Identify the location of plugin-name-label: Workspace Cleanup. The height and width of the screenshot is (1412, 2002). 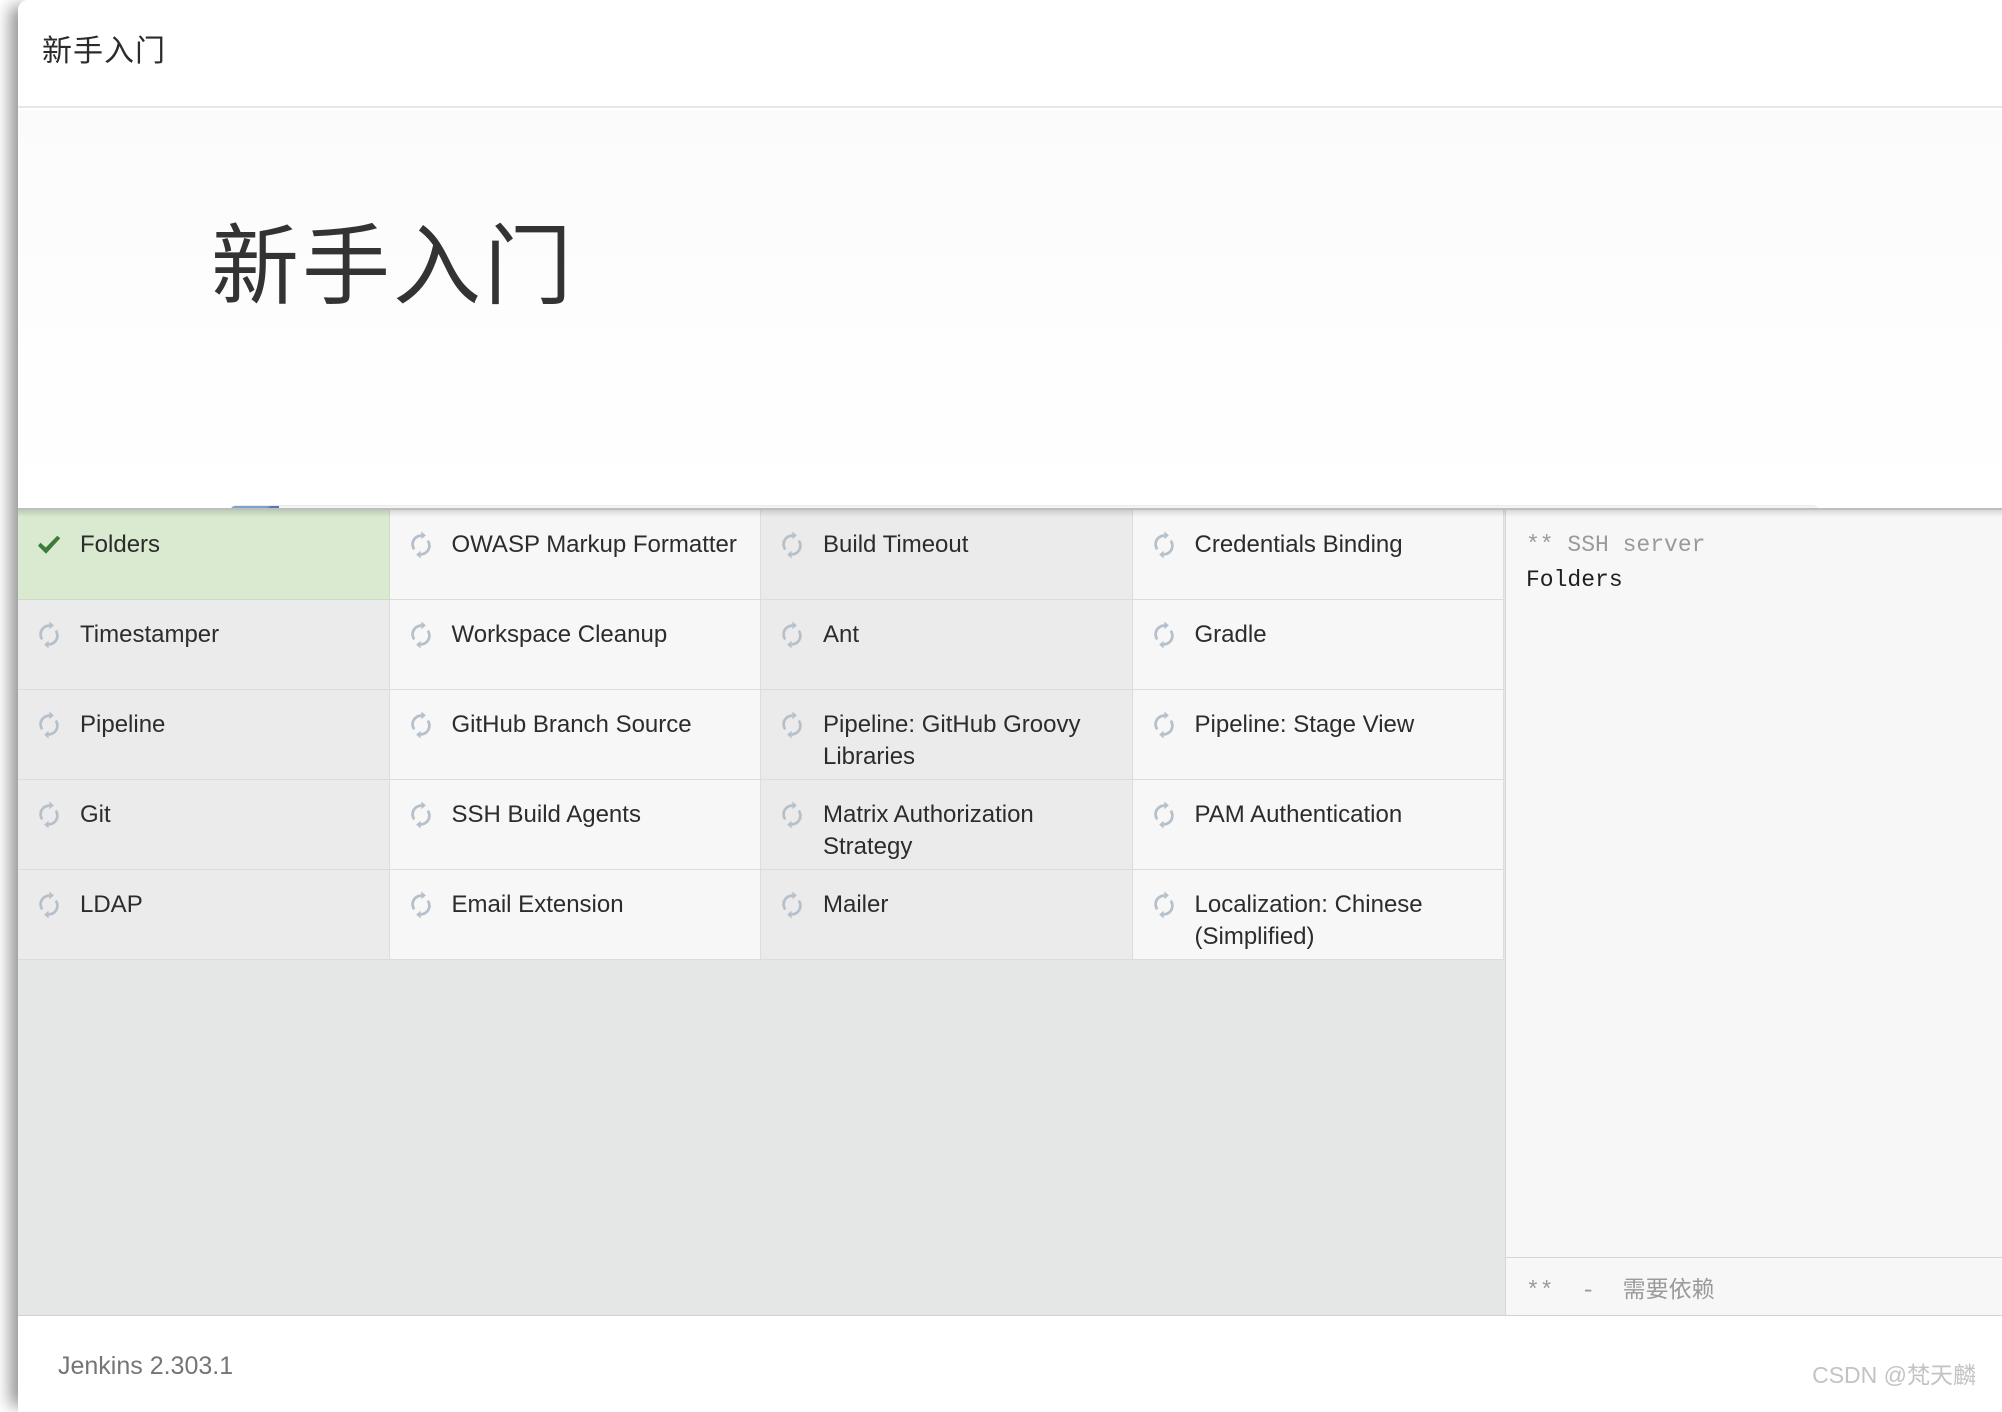
(559, 634).